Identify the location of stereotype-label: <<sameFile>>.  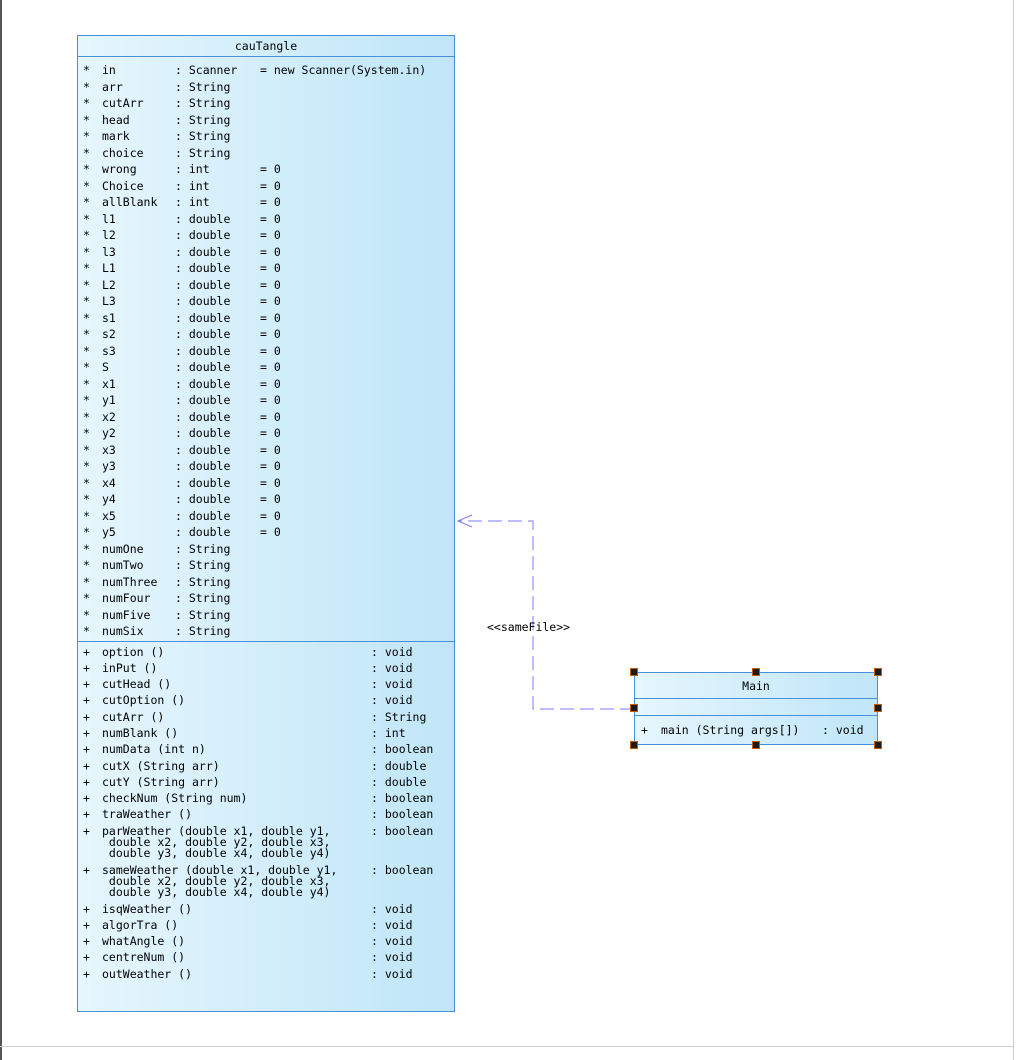
(529, 627).